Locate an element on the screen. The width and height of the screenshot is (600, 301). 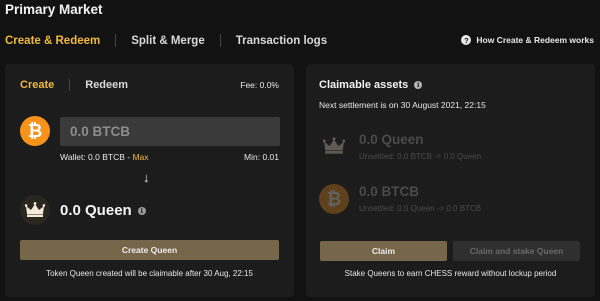
claimable-title-label: Claimable assets is located at coordinates (364, 85).